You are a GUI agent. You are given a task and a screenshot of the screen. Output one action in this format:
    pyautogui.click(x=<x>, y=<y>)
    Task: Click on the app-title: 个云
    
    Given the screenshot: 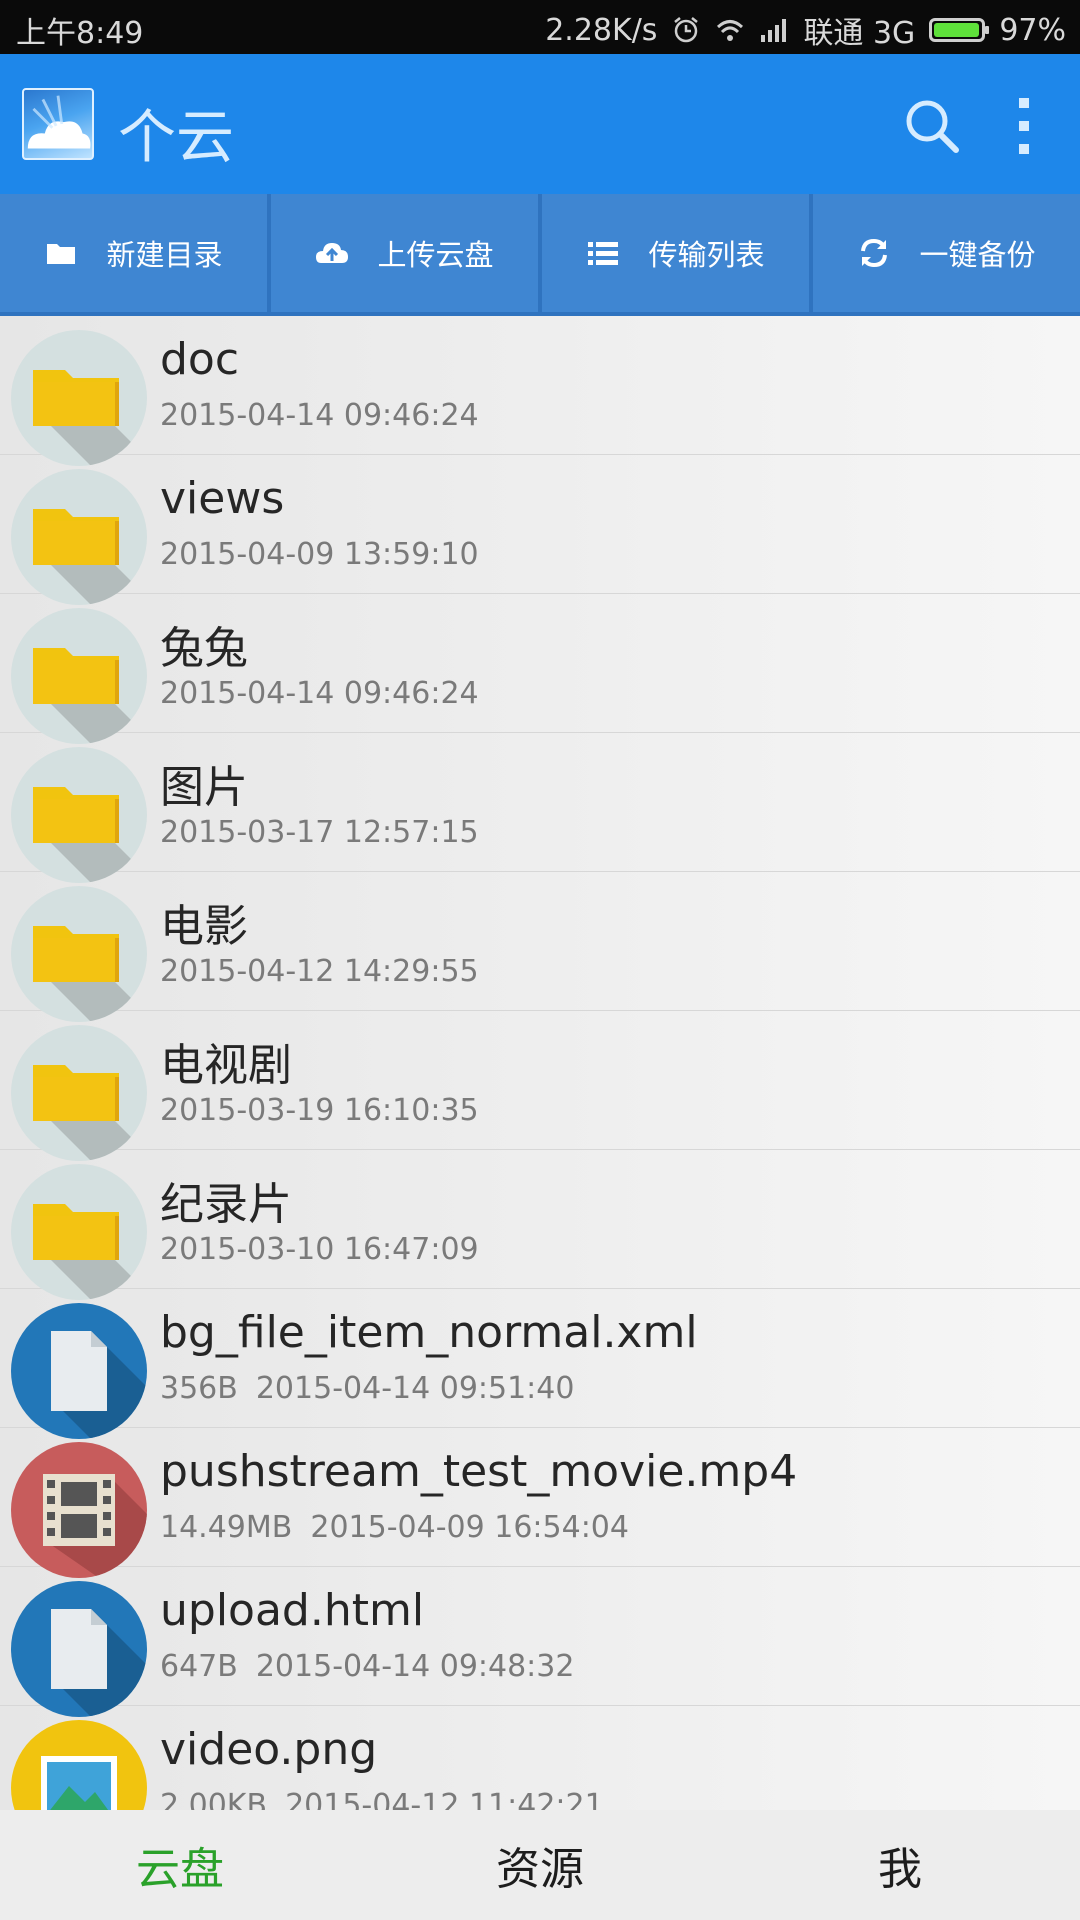 What is the action you would take?
    pyautogui.click(x=176, y=137)
    